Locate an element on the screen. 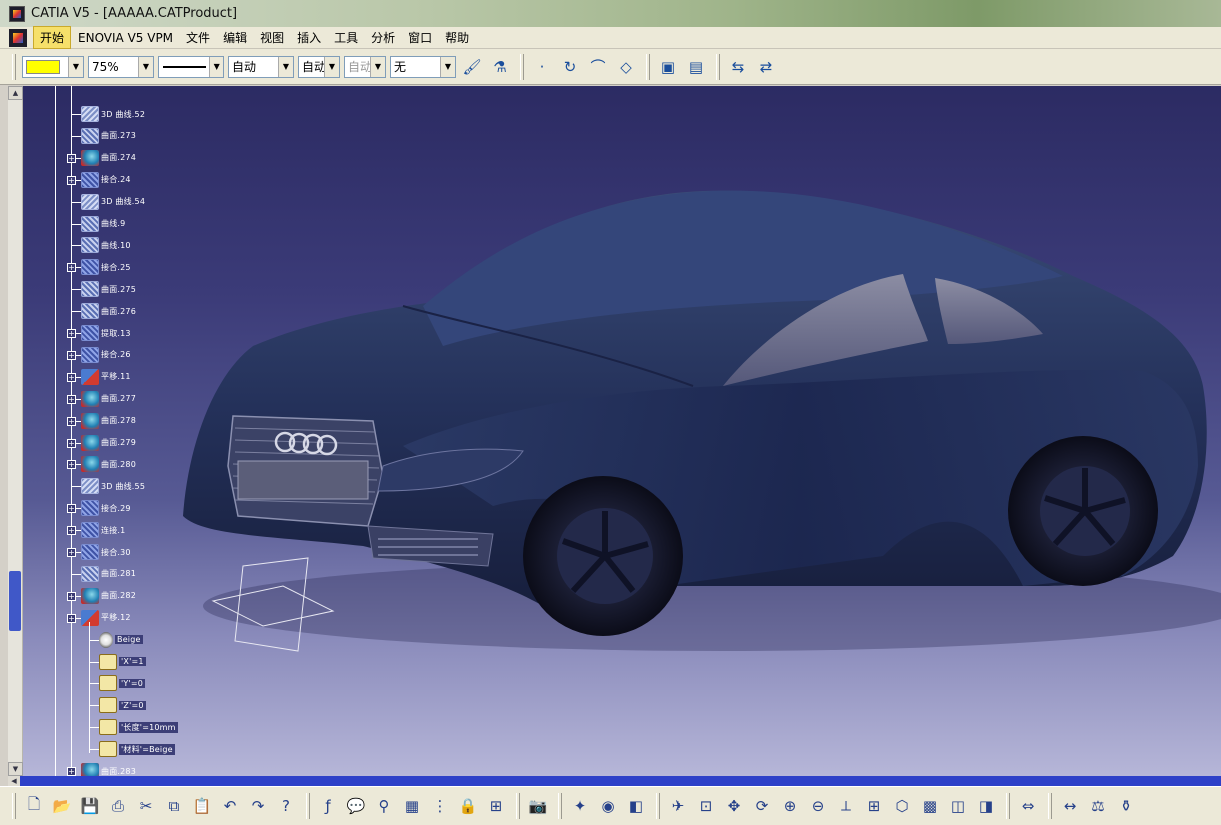  tree-node: 接合.29 is located at coordinates (106, 508).